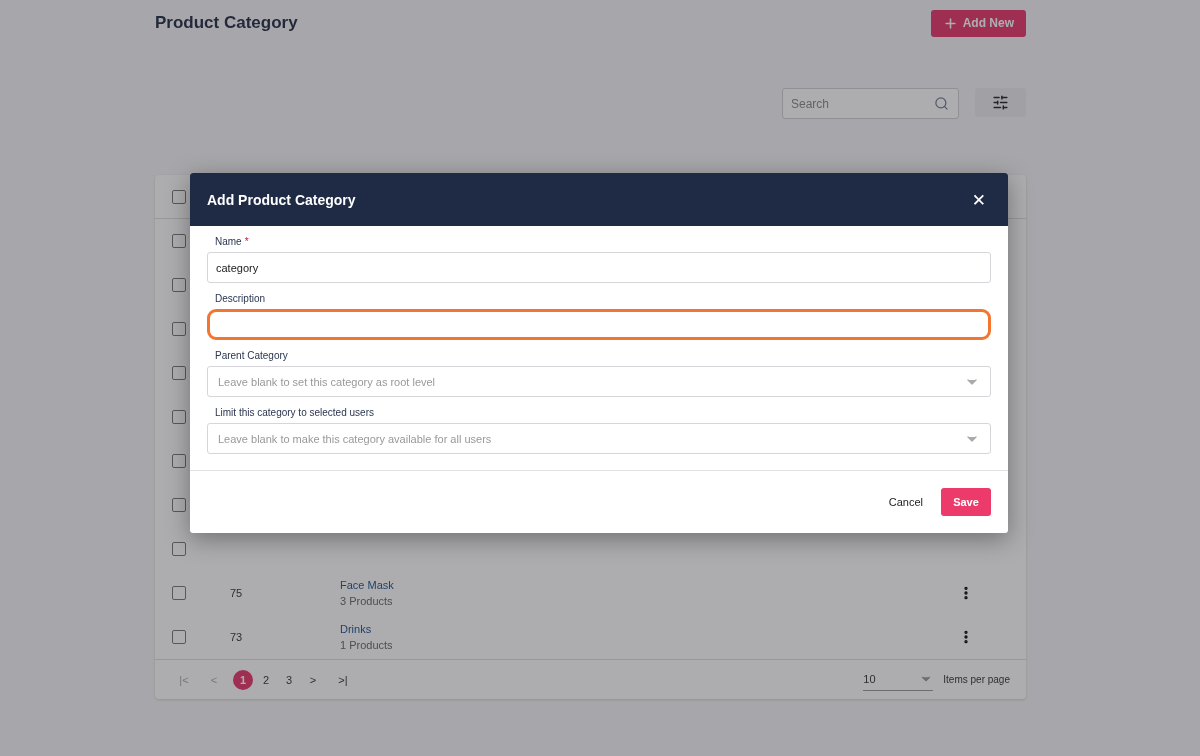 The height and width of the screenshot is (756, 1200). What do you see at coordinates (976, 679) in the screenshot?
I see `page-size-label: Items per page` at bounding box center [976, 679].